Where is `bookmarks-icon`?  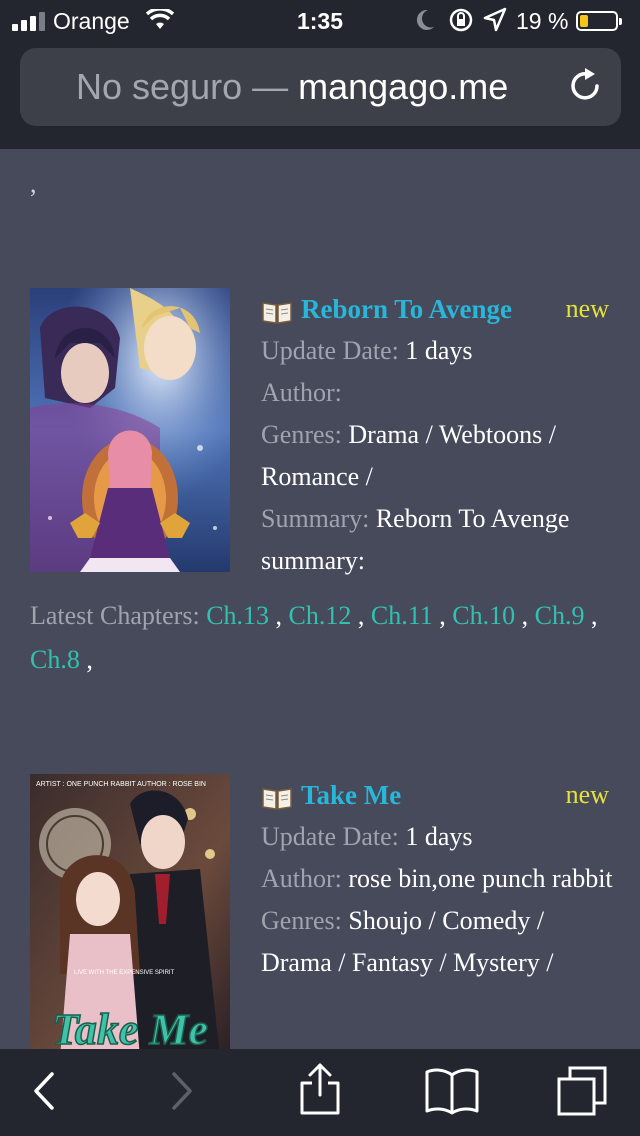
bookmarks-icon is located at coordinates (452, 1091).